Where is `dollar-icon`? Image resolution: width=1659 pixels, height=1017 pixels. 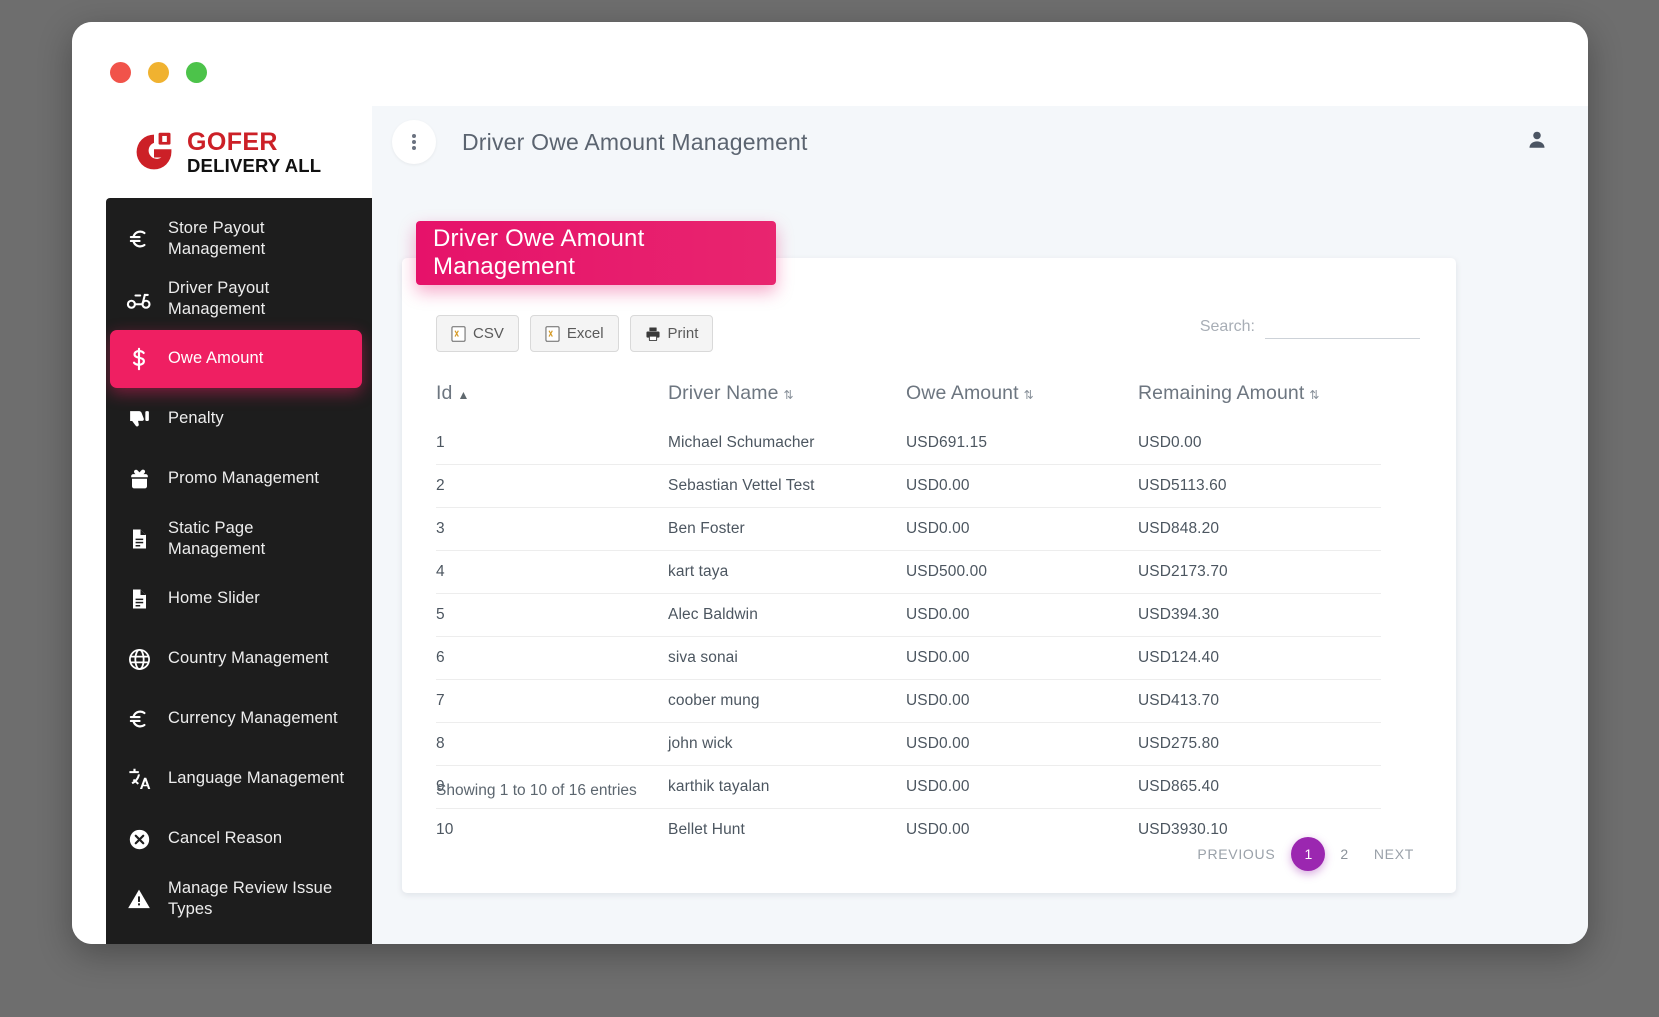
dollar-icon is located at coordinates (139, 359).